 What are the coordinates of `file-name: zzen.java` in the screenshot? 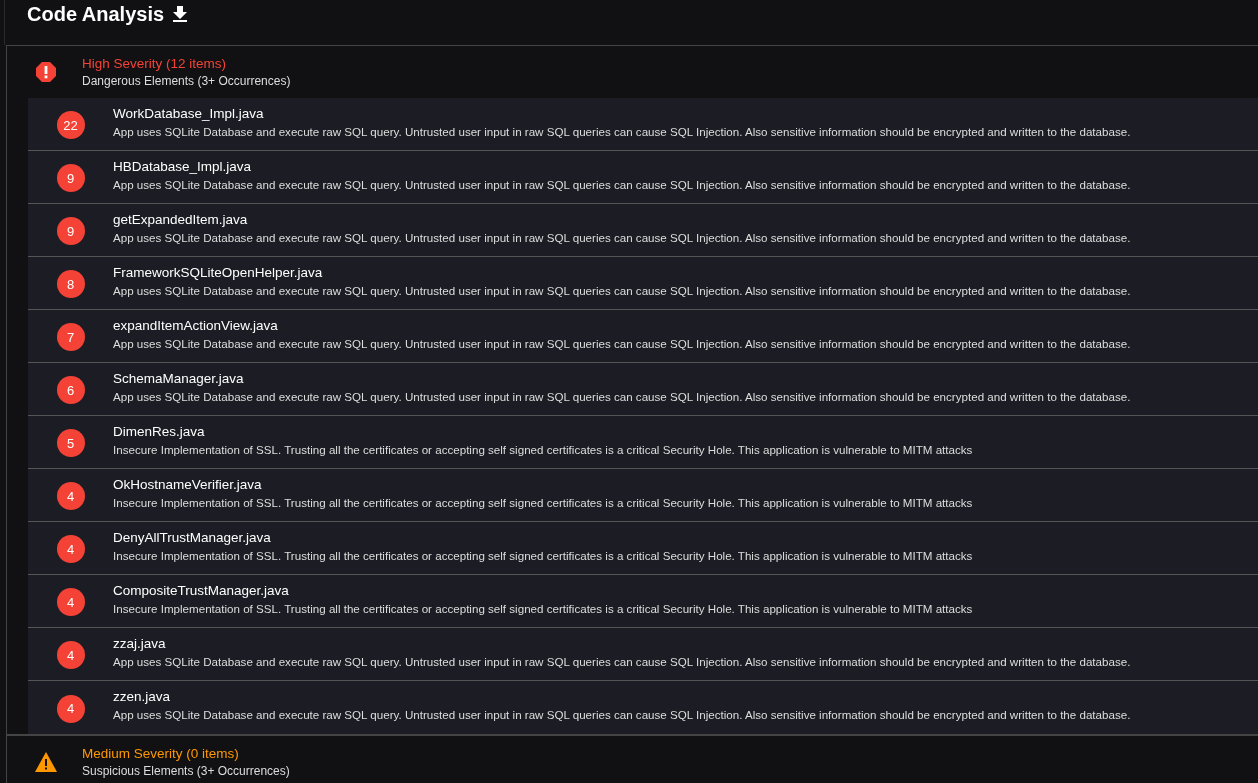 It's located at (142, 696).